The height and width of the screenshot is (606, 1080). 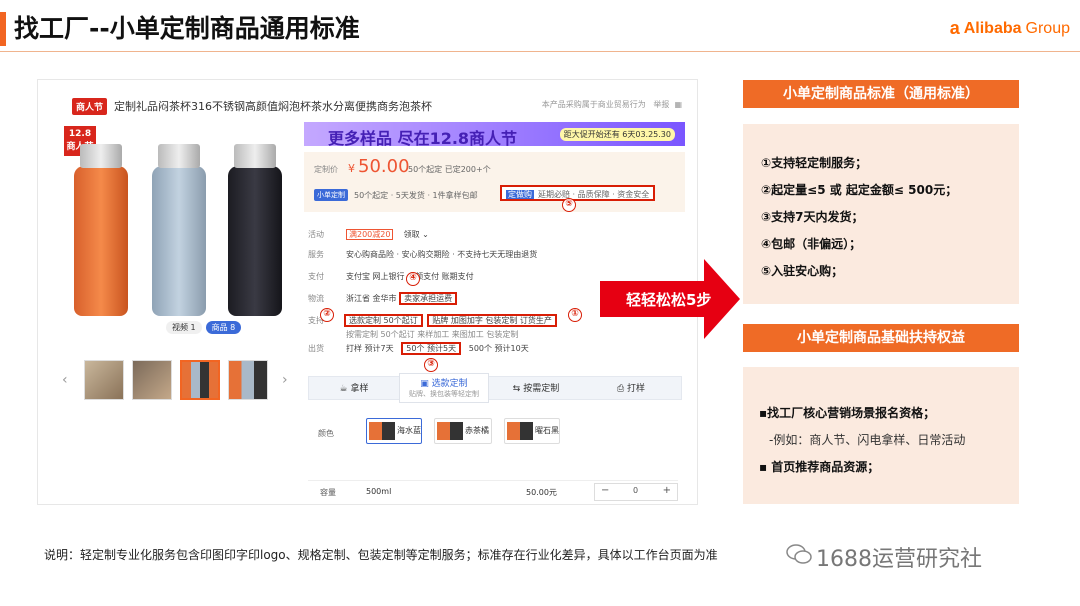 What do you see at coordinates (354, 389) in the screenshot?
I see `tab-sample: ☕ 拿样` at bounding box center [354, 389].